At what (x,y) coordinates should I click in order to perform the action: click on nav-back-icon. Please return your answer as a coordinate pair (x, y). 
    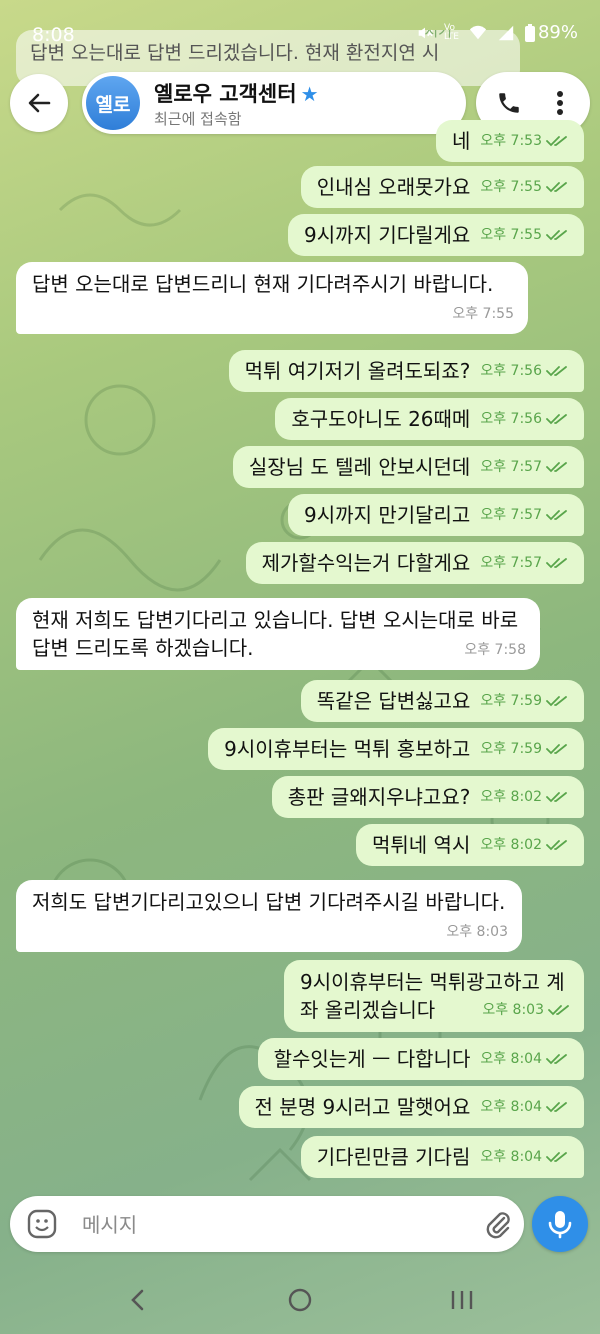
    Looking at the image, I should click on (137, 1300).